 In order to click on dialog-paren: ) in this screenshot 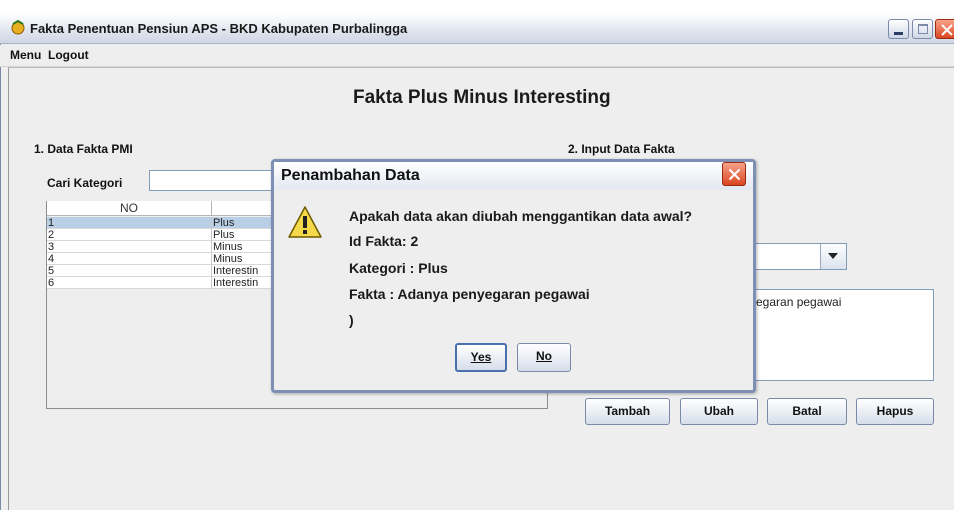, I will do `click(351, 320)`.